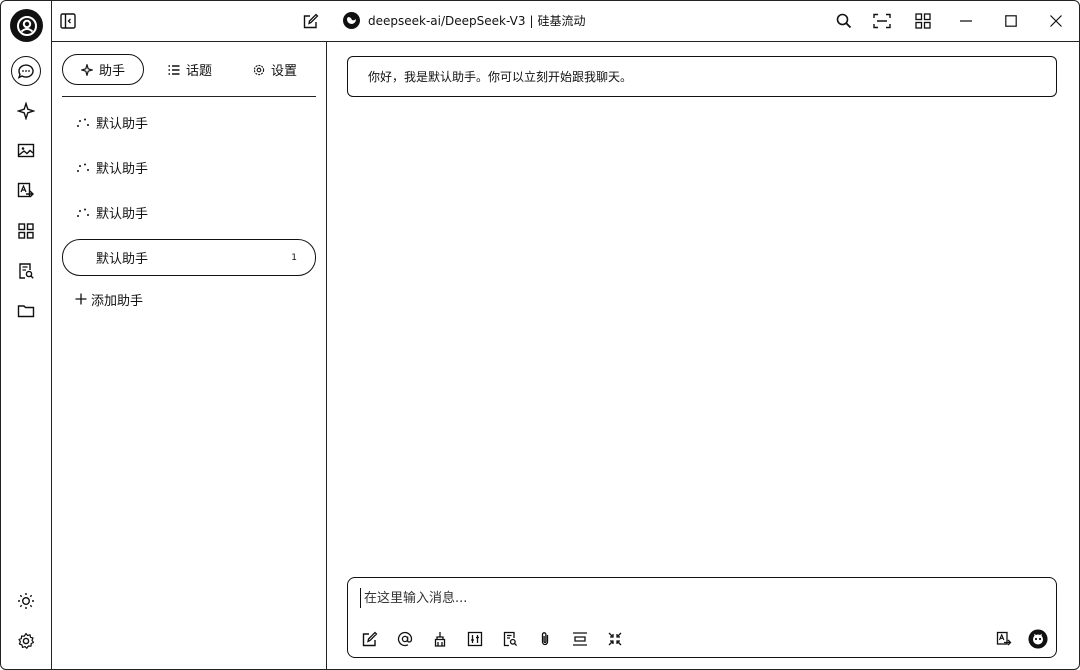  I want to click on send-icon, so click(1038, 639).